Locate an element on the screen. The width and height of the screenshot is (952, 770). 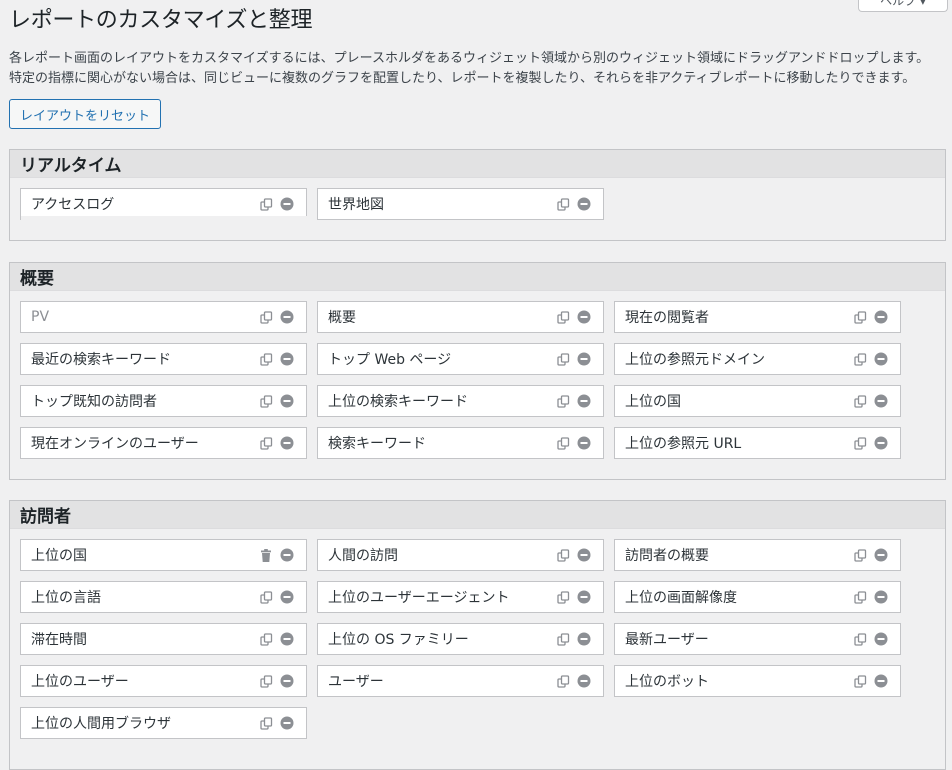
widget-users: ユーザー is located at coordinates (460, 681).